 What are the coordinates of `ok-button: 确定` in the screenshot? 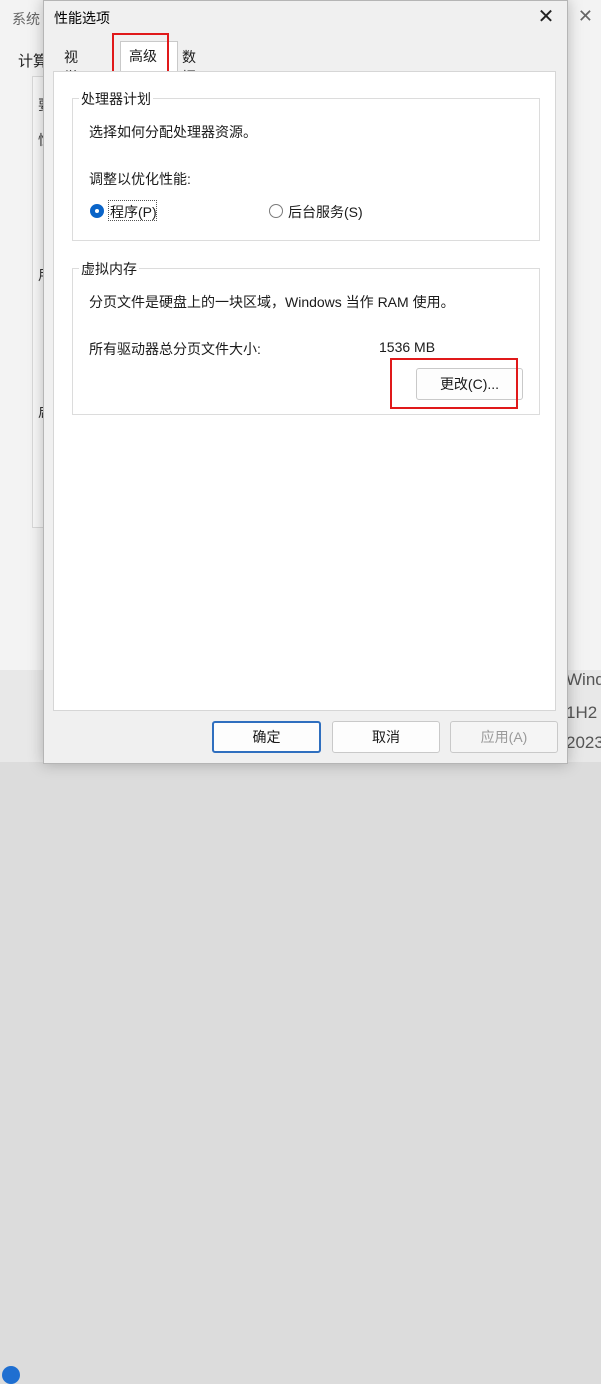 It's located at (266, 737).